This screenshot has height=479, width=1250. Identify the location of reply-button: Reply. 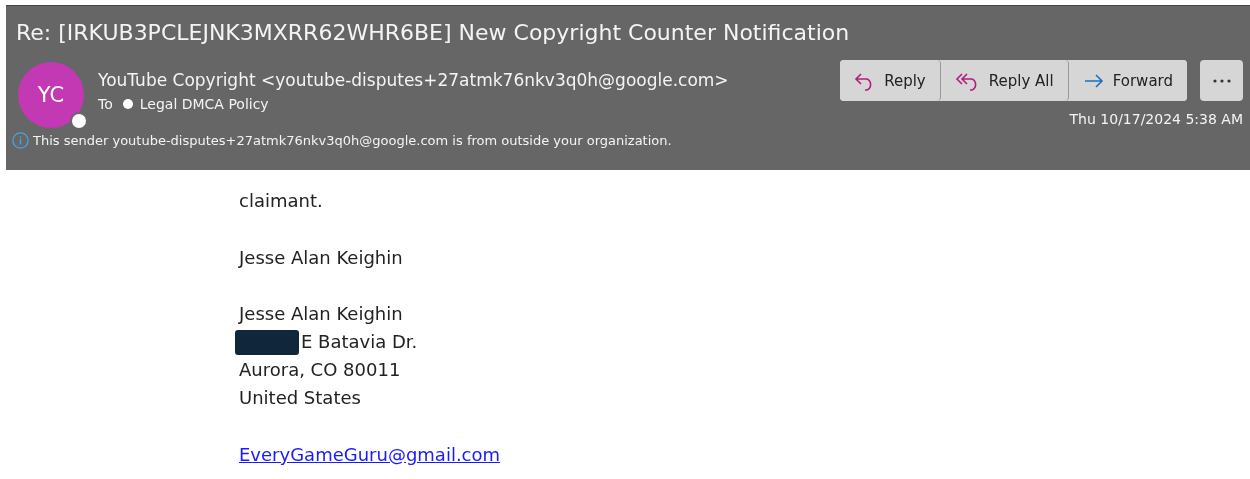
(890, 80).